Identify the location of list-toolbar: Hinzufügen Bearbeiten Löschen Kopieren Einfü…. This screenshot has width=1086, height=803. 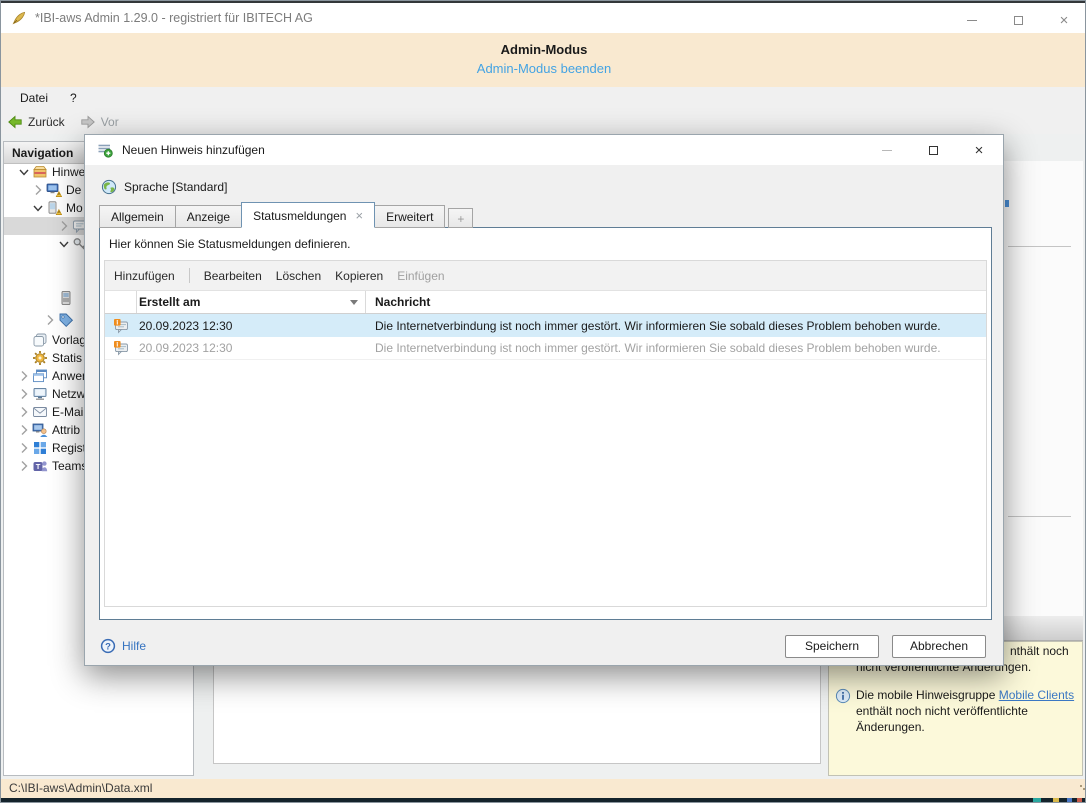
(545, 276).